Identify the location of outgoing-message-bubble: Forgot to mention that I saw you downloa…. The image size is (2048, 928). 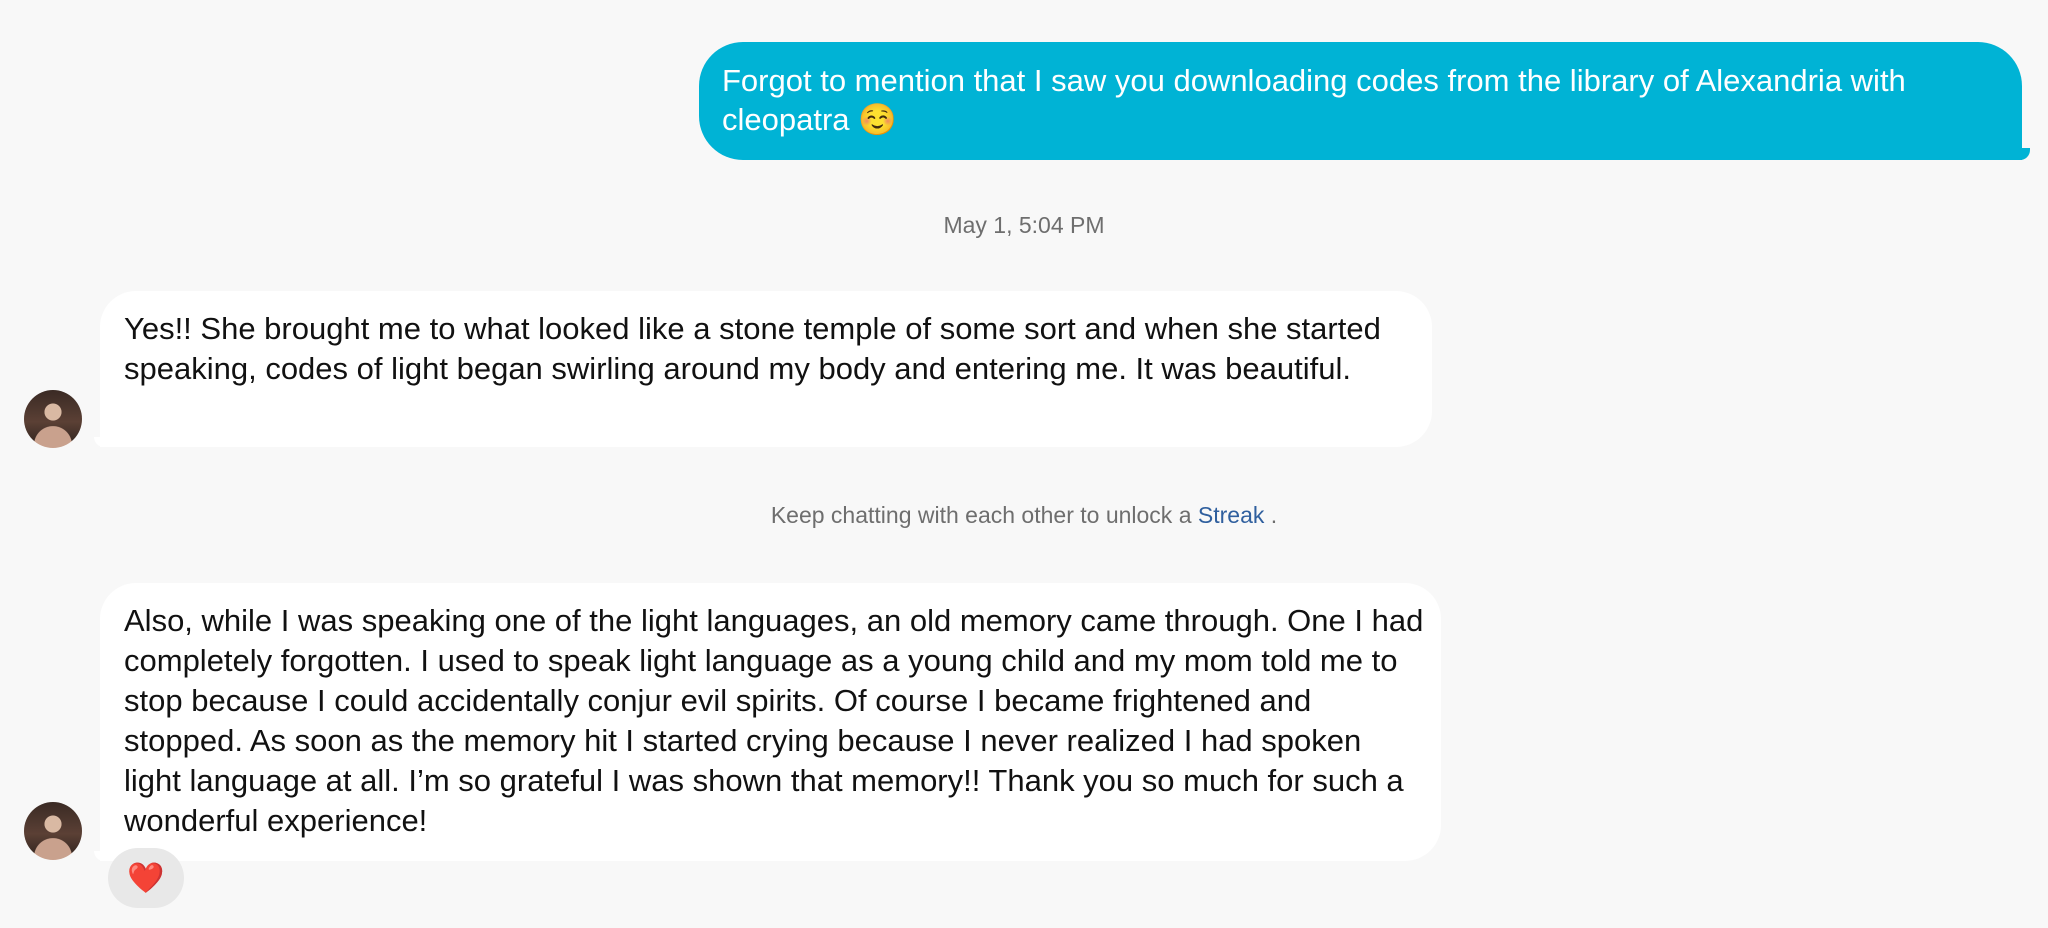
(1364, 101).